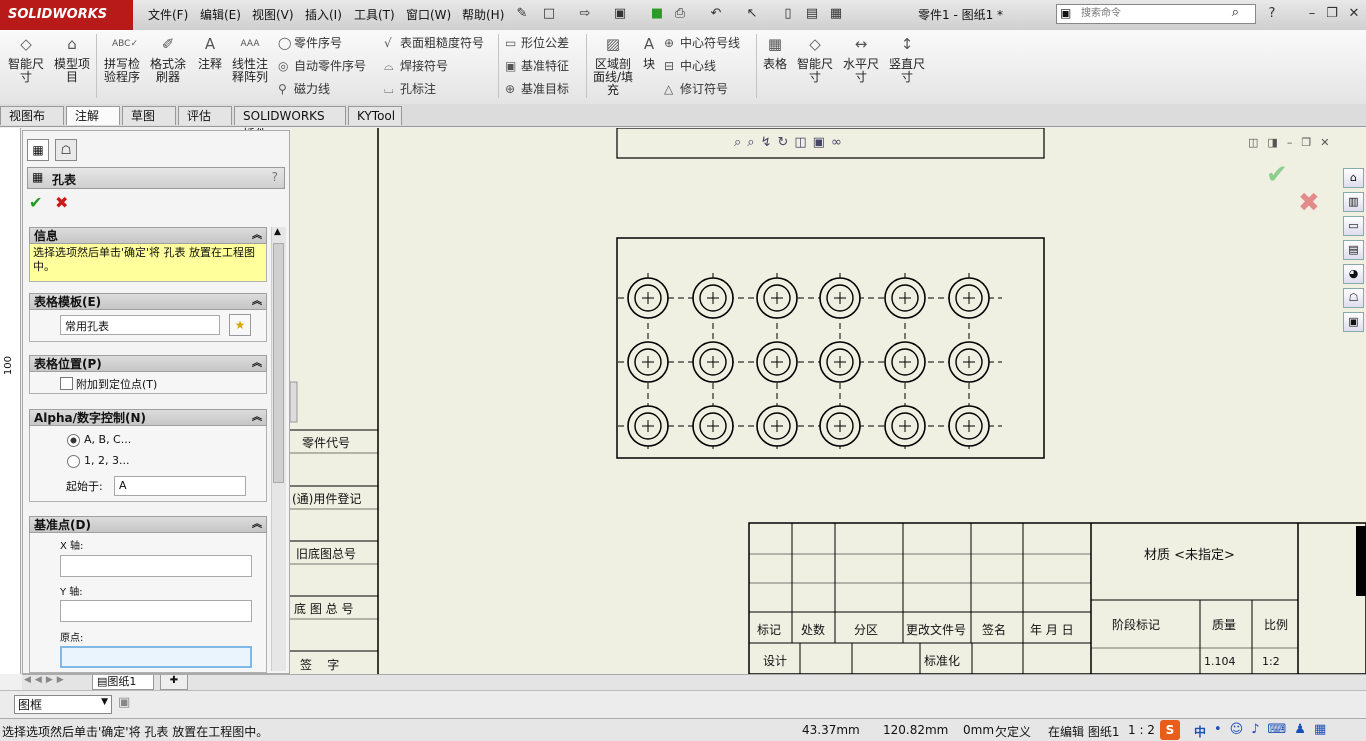 The height and width of the screenshot is (741, 1366). What do you see at coordinates (1354, 14) in the screenshot?
I see `close-icon: ✕` at bounding box center [1354, 14].